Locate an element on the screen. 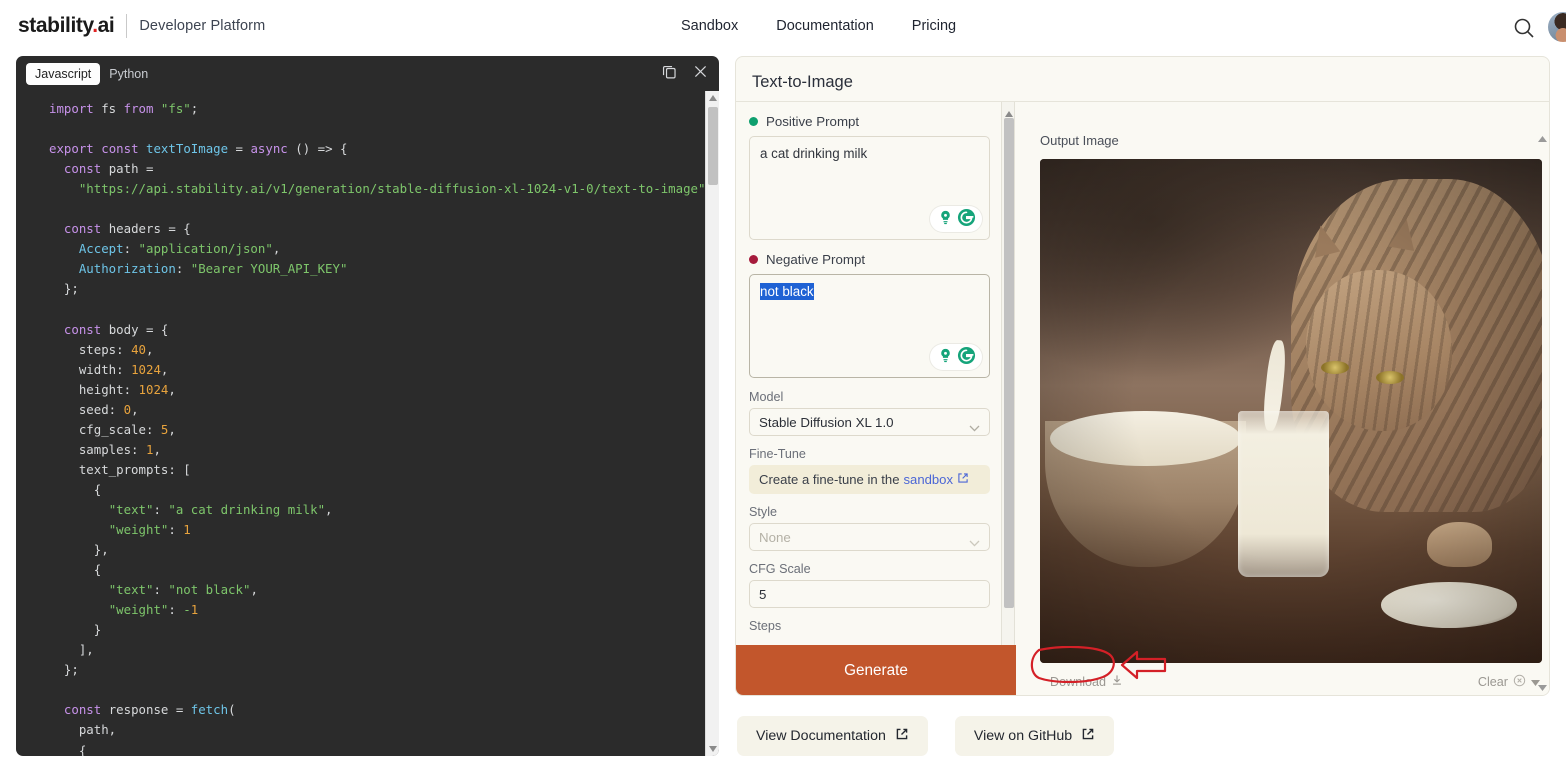 The image size is (1566, 771). positive-prompt-dot is located at coordinates (753, 121).